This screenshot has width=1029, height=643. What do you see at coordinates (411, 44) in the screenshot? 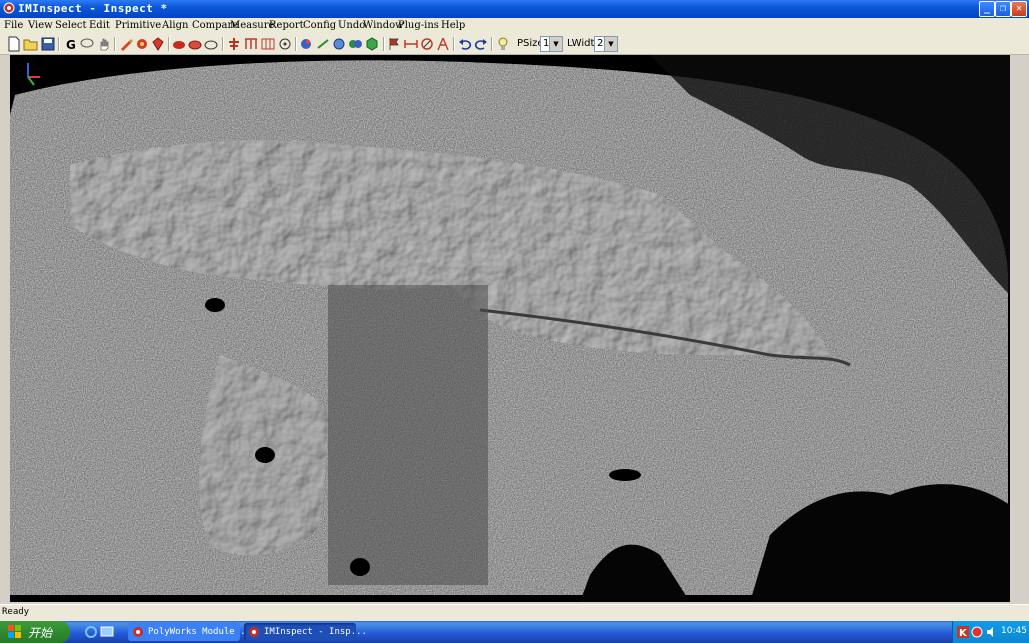
I see `dimension-icon` at bounding box center [411, 44].